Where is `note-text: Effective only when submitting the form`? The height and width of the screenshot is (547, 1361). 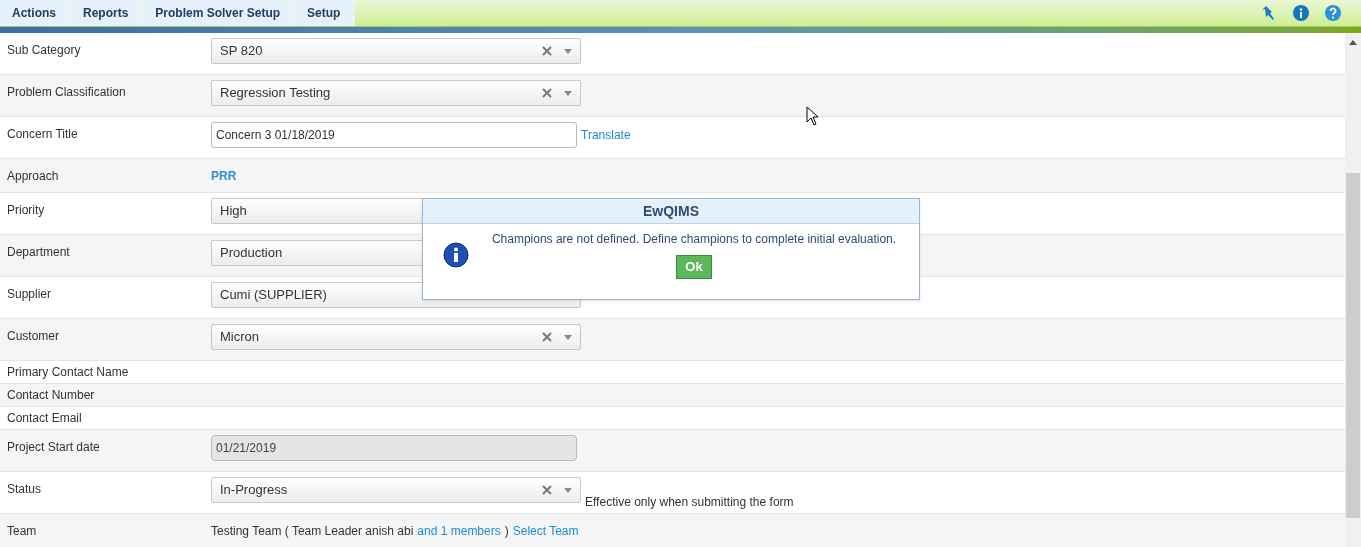 note-text: Effective only when submitting the form is located at coordinates (689, 502).